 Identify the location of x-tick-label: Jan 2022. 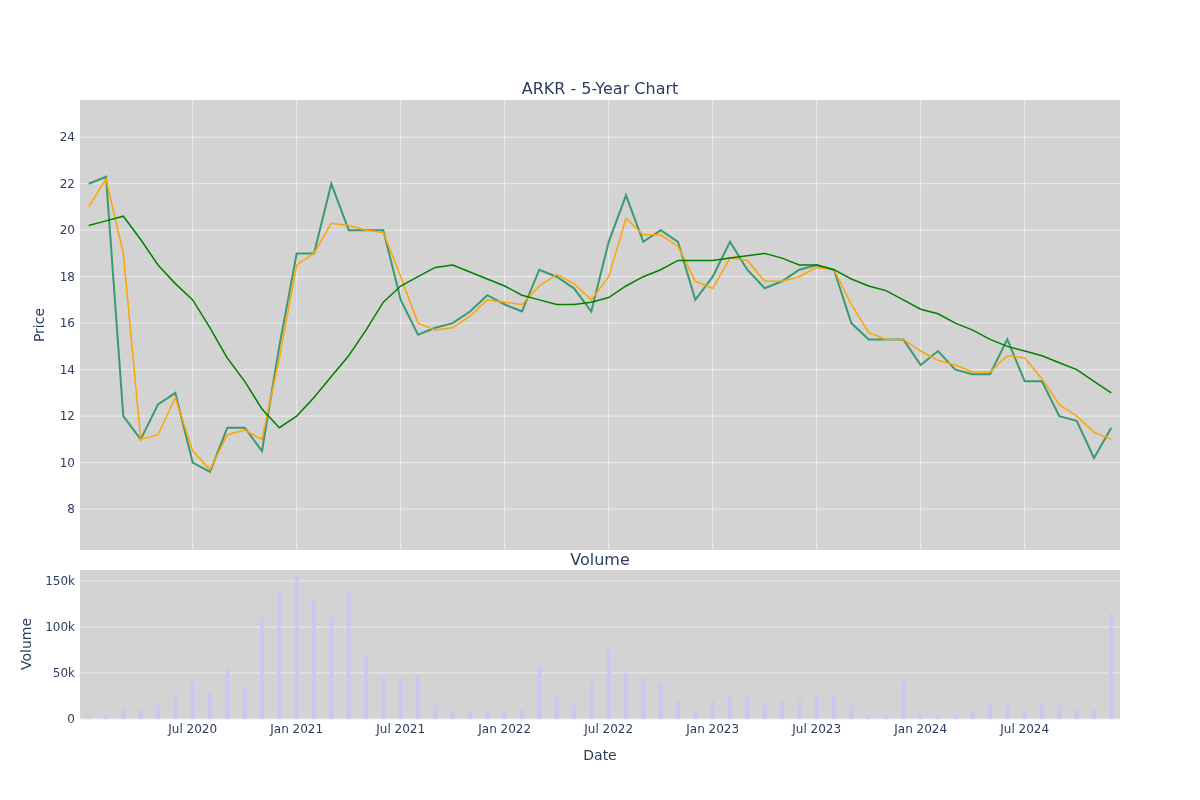
(505, 729).